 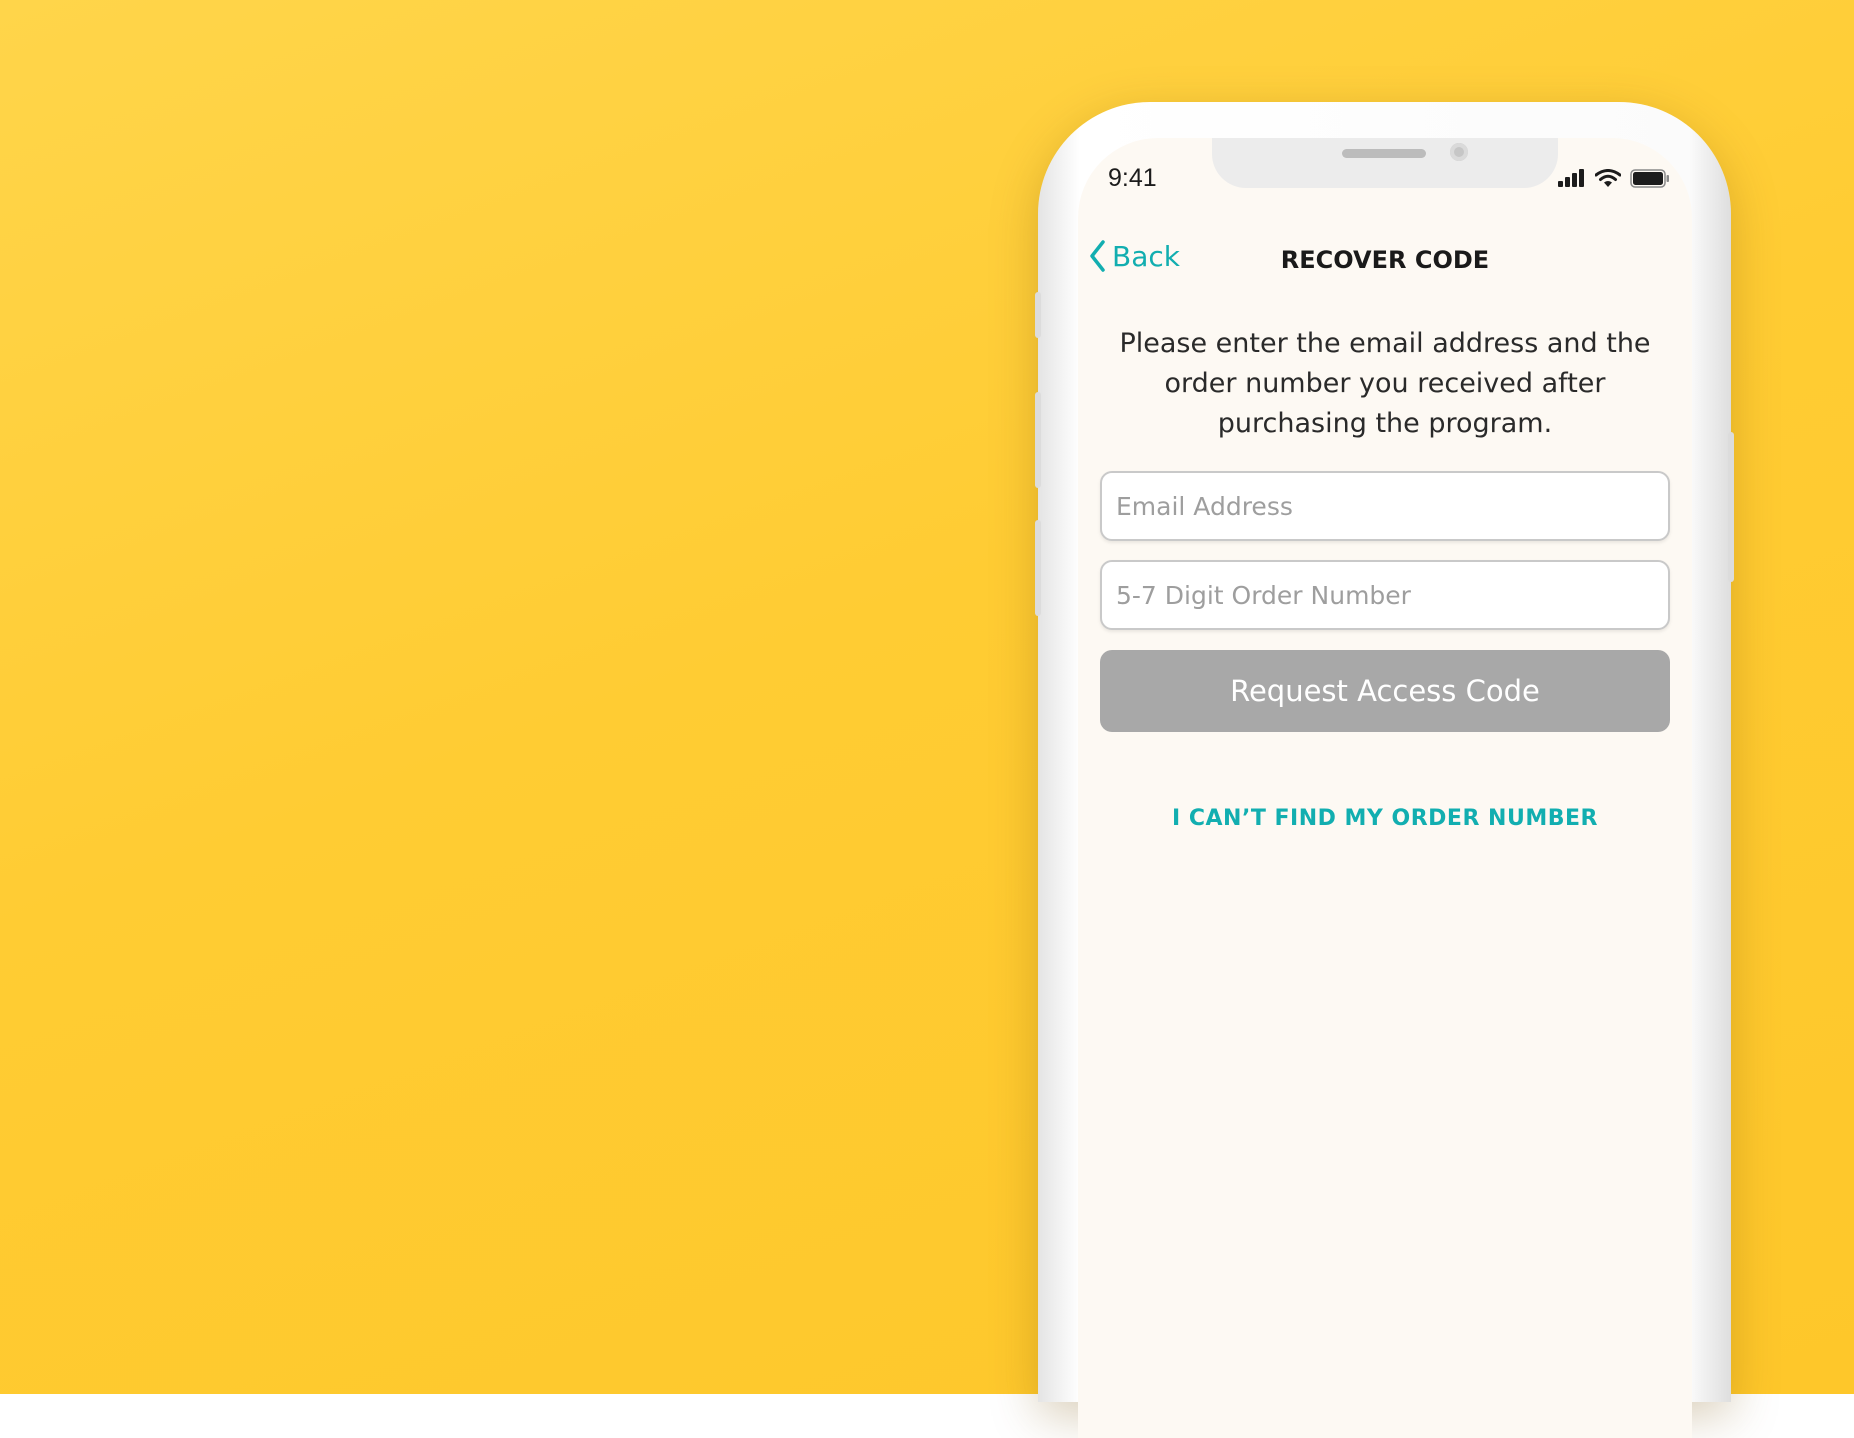 What do you see at coordinates (1385, 260) in the screenshot?
I see `page-title: RECOVER CODE` at bounding box center [1385, 260].